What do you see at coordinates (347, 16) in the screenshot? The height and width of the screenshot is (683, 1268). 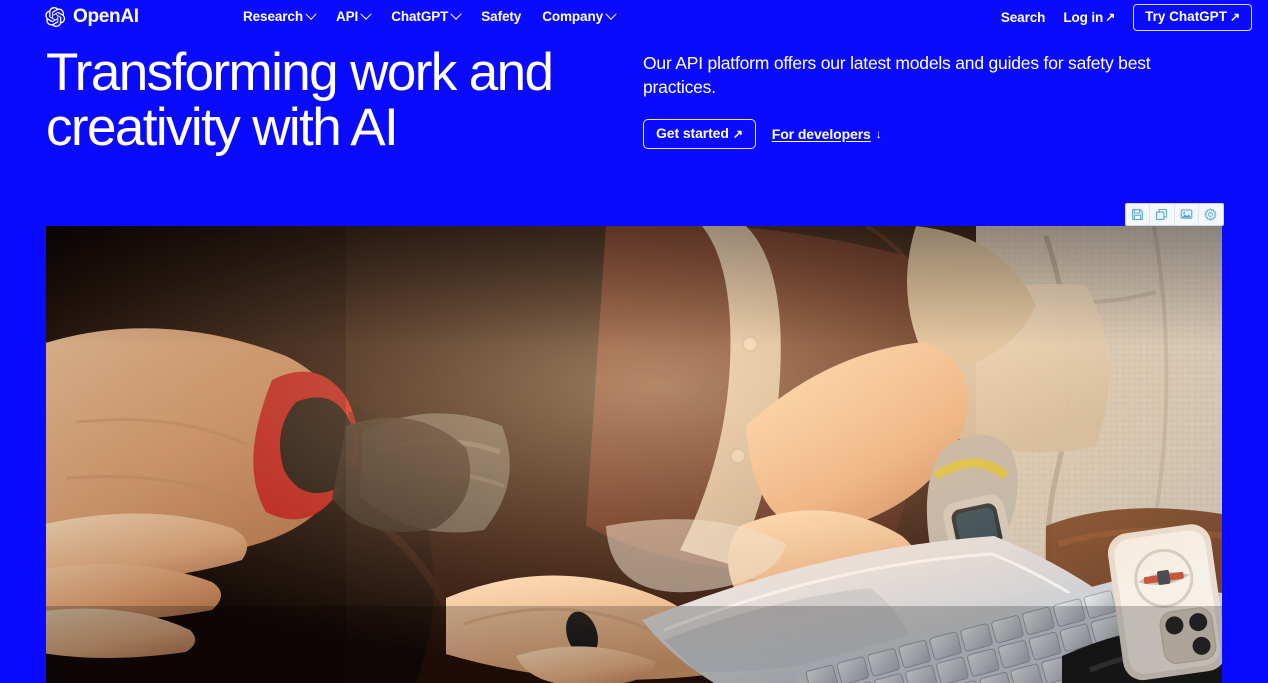 I see `nav-item-api-label: API` at bounding box center [347, 16].